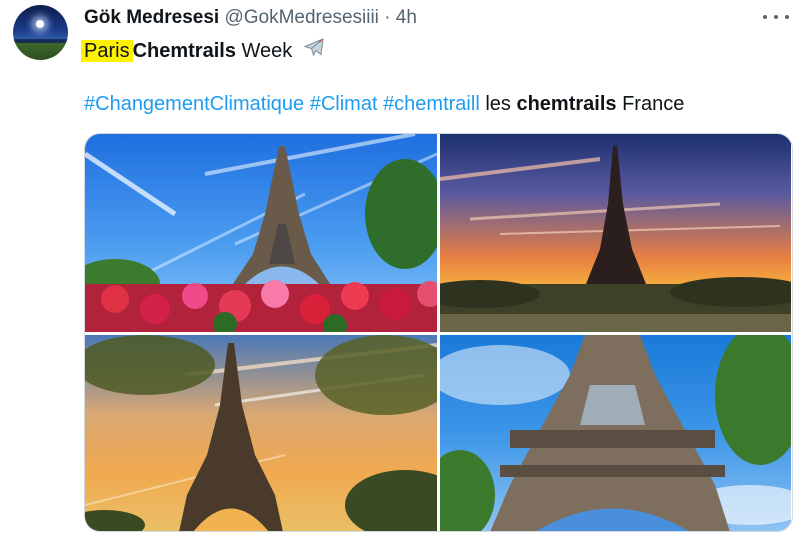 Image resolution: width=807 pixels, height=538 pixels. What do you see at coordinates (184, 51) in the screenshot?
I see `bold-word: Chemtrails` at bounding box center [184, 51].